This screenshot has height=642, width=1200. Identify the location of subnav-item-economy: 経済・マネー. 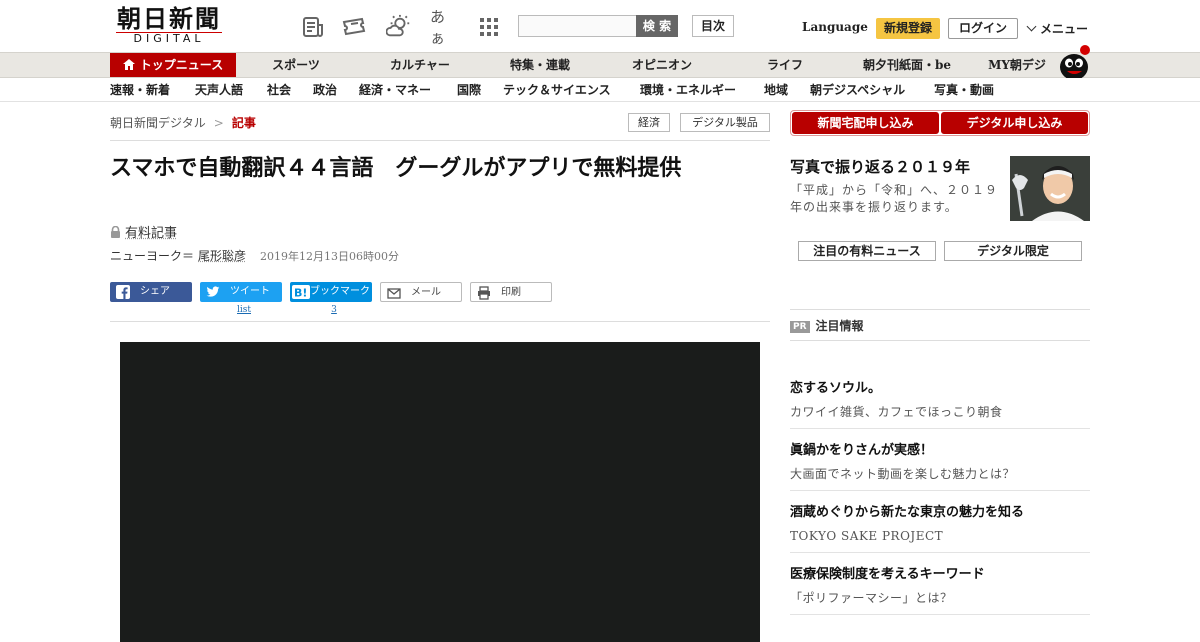
(395, 89).